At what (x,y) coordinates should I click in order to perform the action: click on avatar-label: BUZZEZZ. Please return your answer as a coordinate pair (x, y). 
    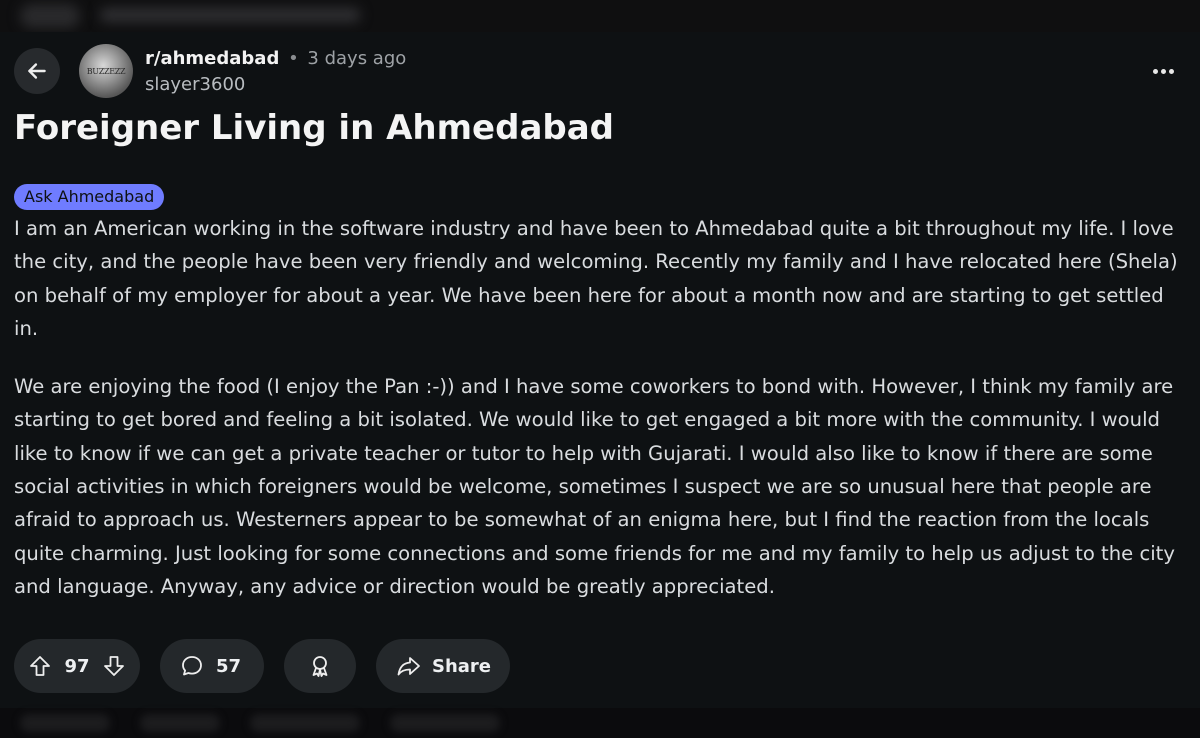
    Looking at the image, I should click on (106, 71).